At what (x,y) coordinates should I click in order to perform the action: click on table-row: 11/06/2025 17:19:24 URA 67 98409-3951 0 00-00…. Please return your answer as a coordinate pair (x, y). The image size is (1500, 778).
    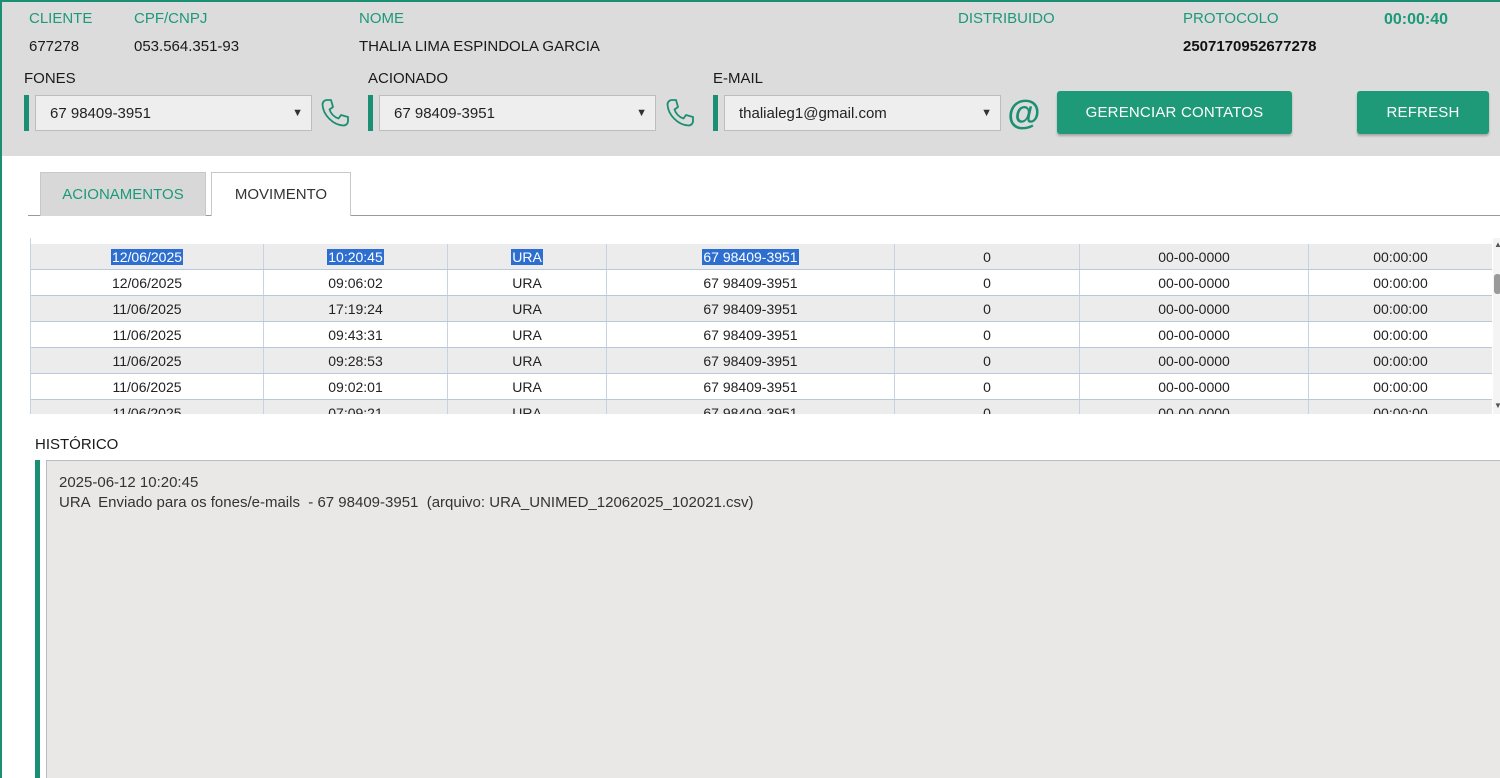
    Looking at the image, I should click on (761, 309).